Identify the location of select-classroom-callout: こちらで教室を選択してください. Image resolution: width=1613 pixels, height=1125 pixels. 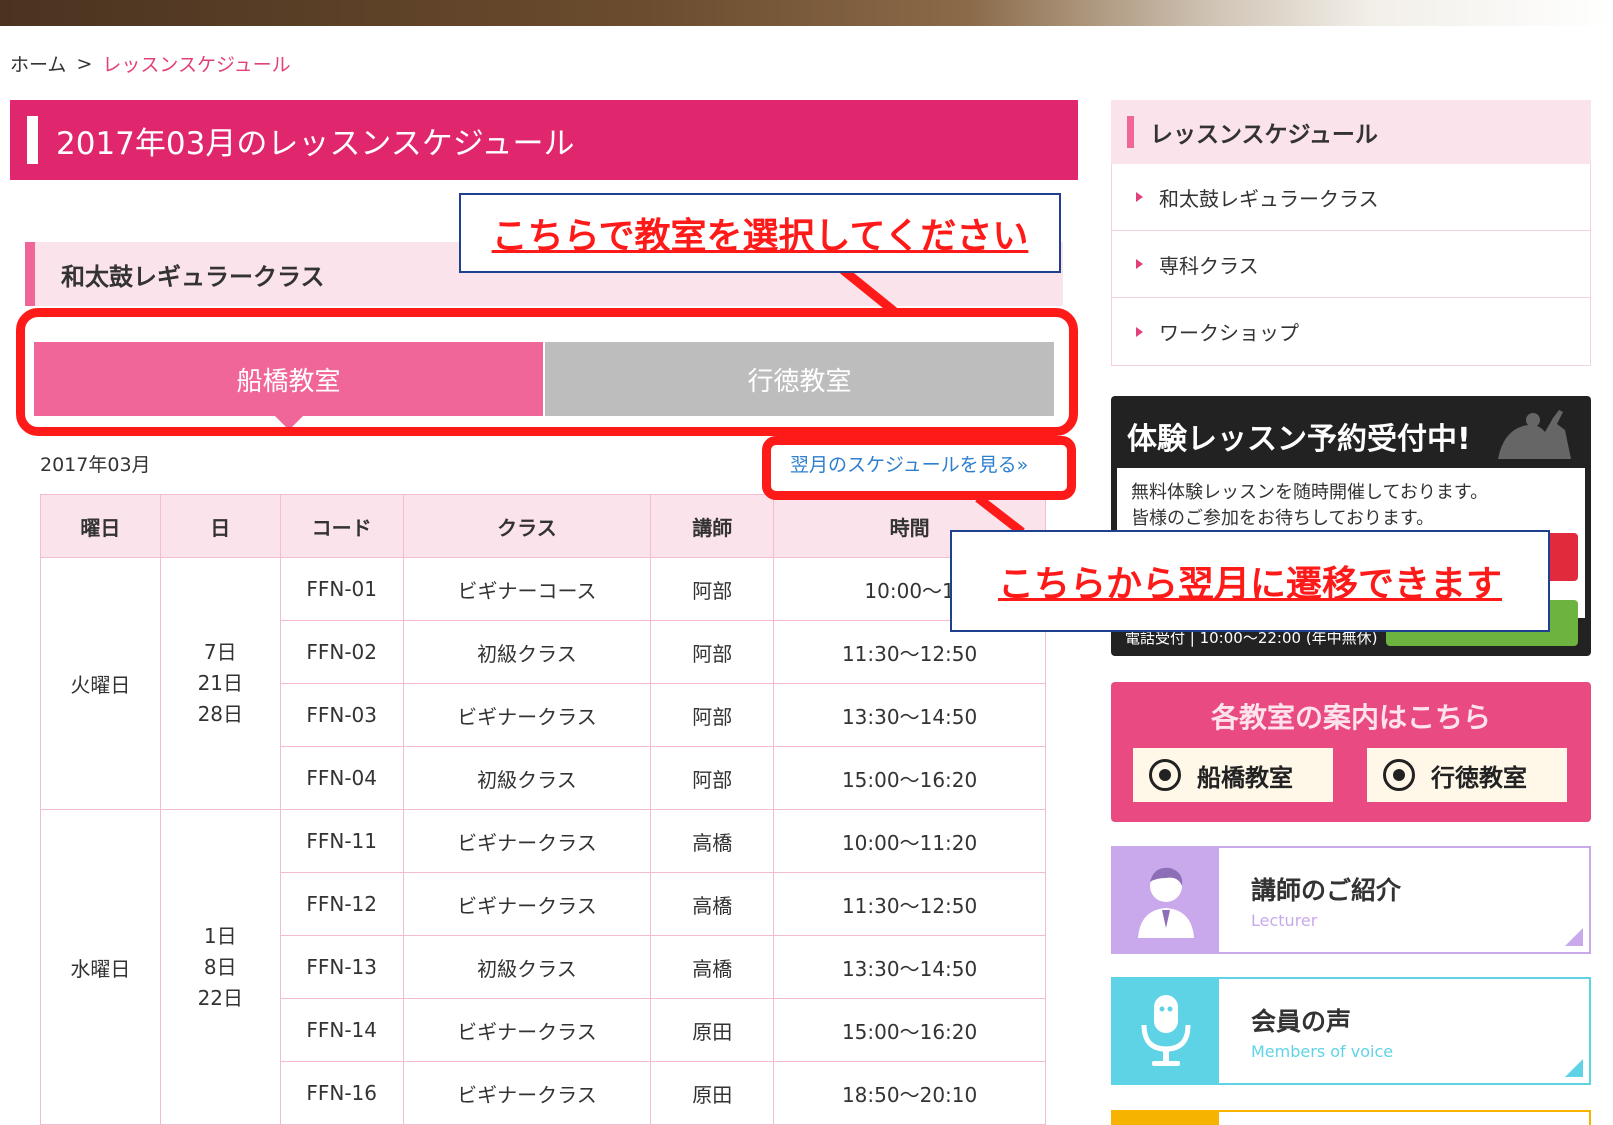
(760, 233).